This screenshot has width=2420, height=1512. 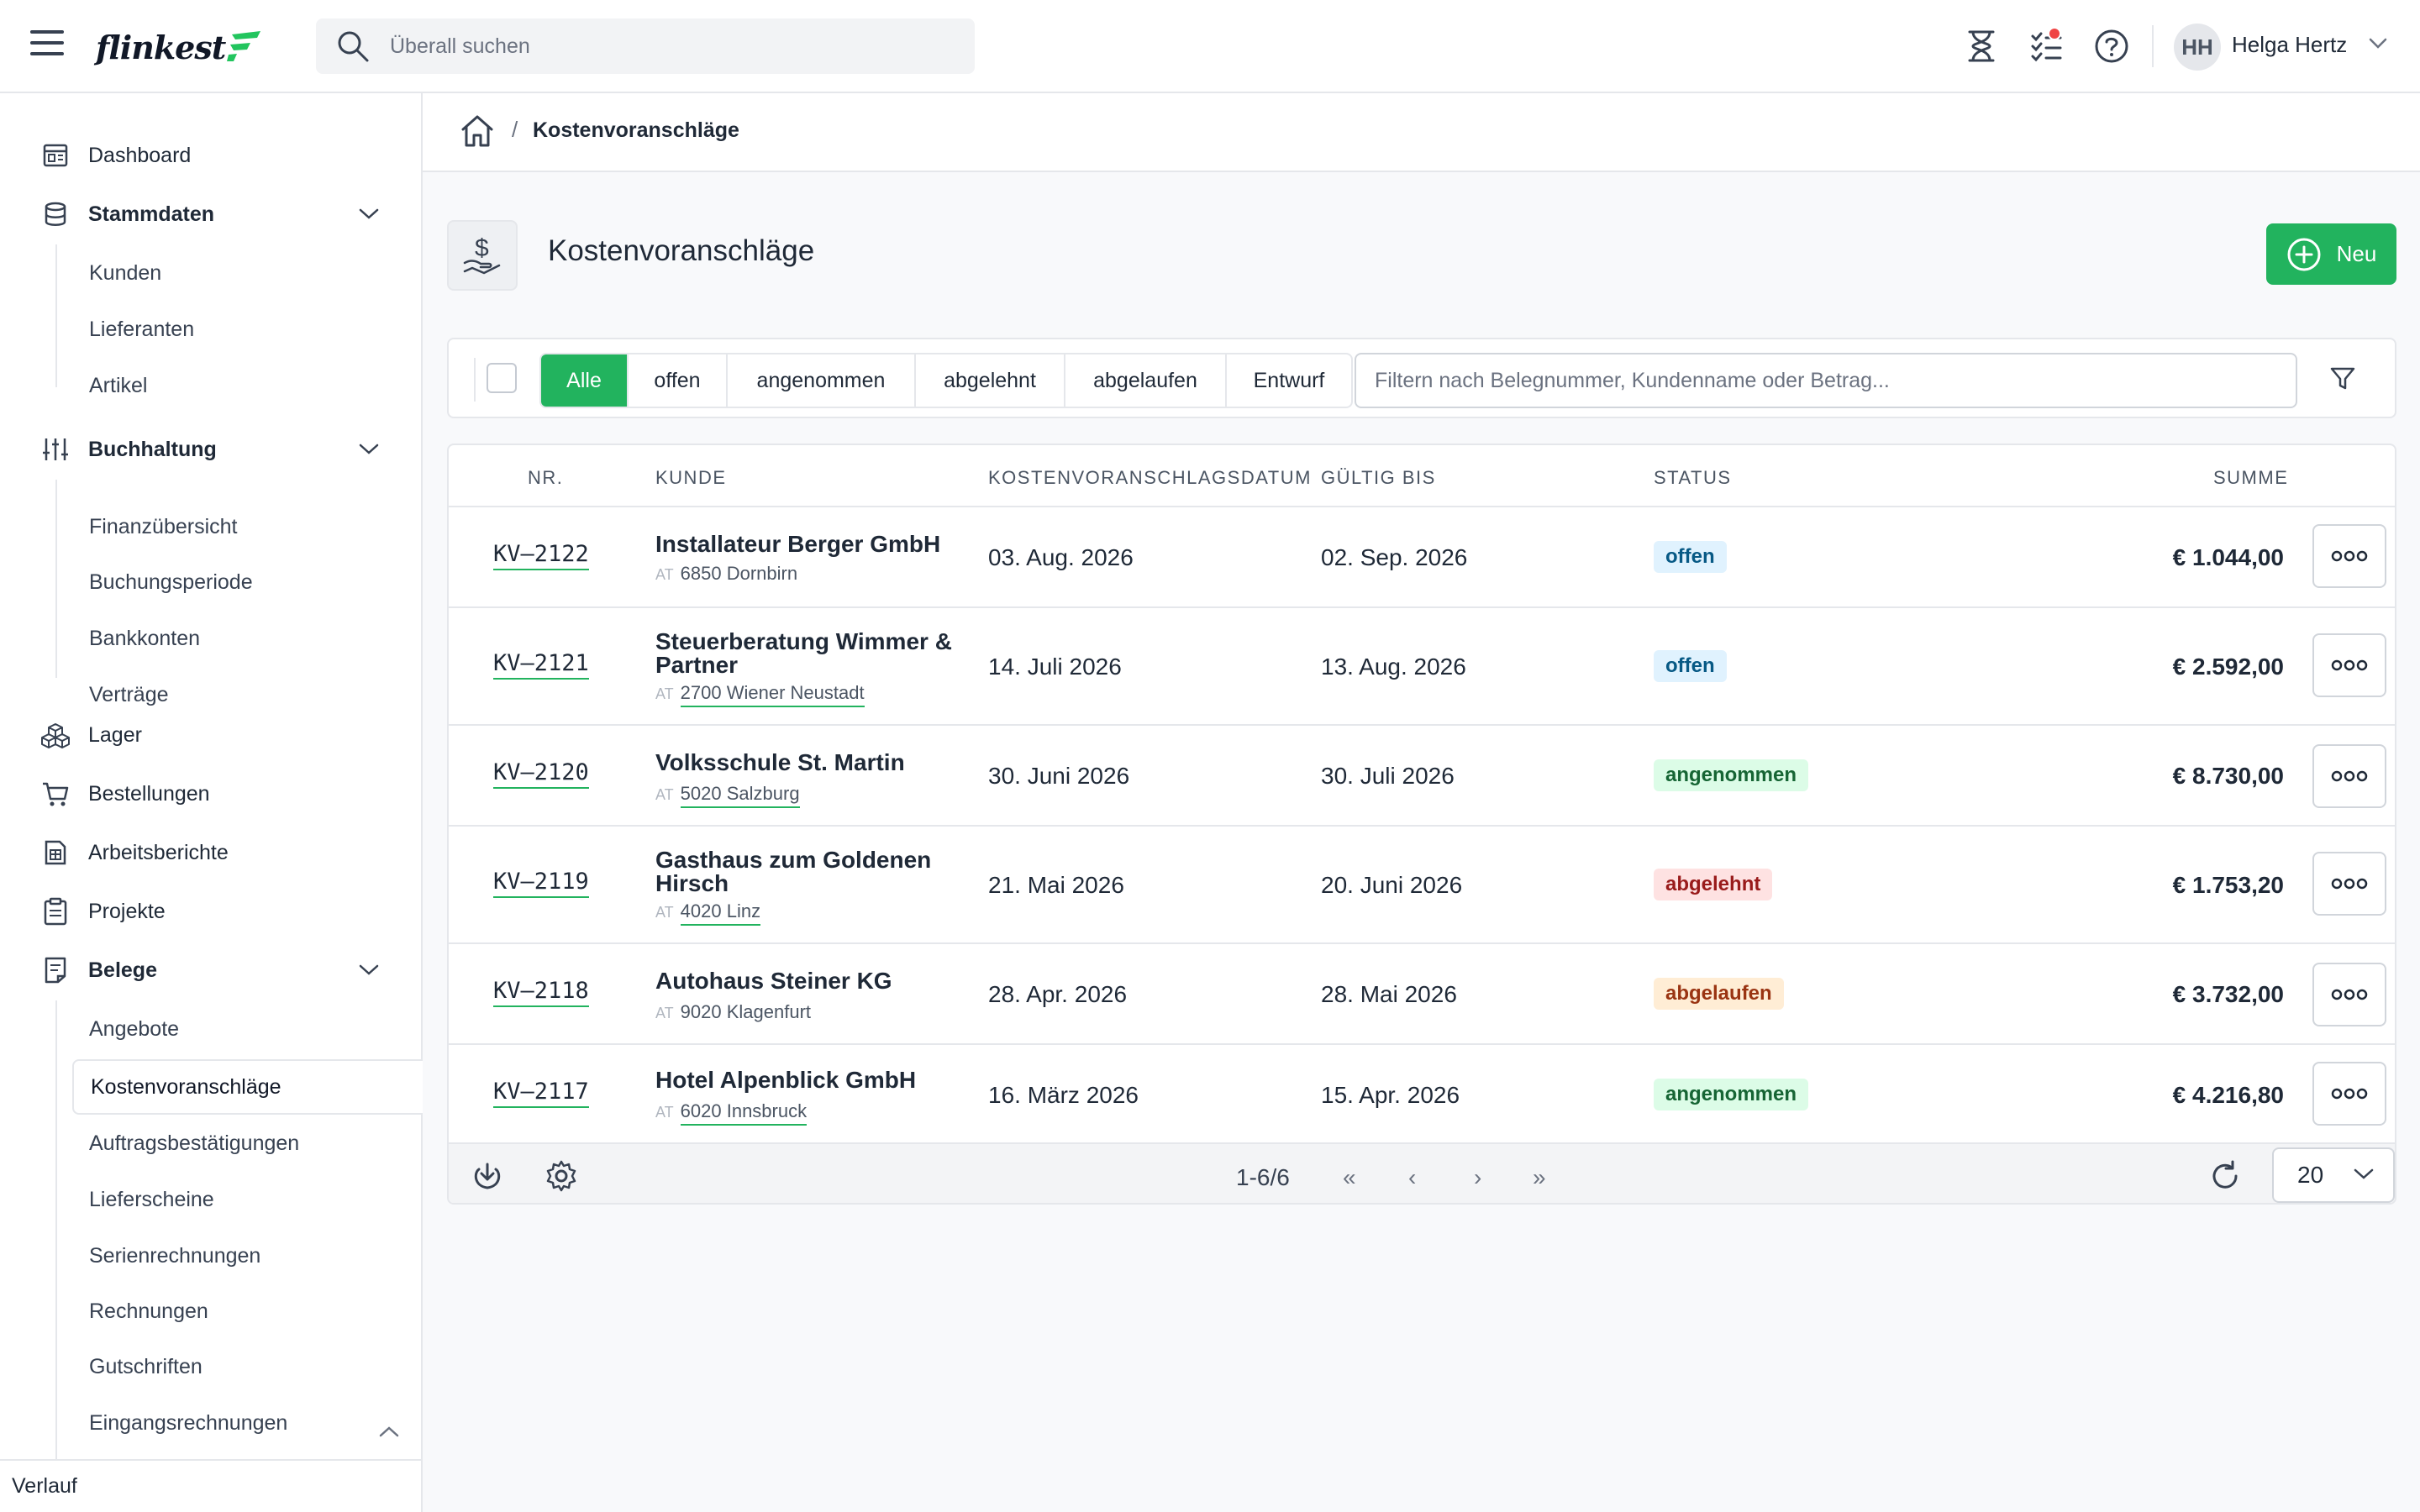 I want to click on sidebar-item-projekte: Projekte, so click(x=210, y=911).